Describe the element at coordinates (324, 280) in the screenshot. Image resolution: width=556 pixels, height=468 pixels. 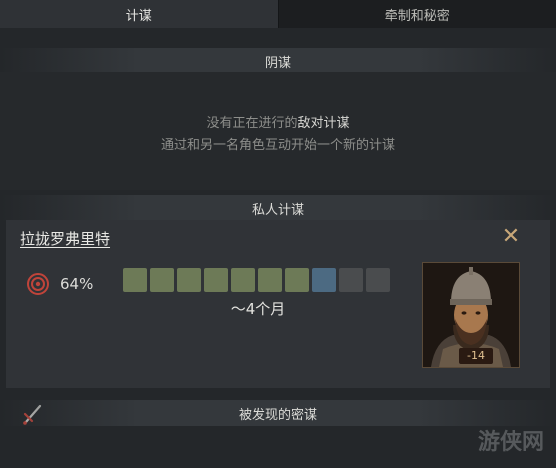
I see `progress-segment-current` at that location.